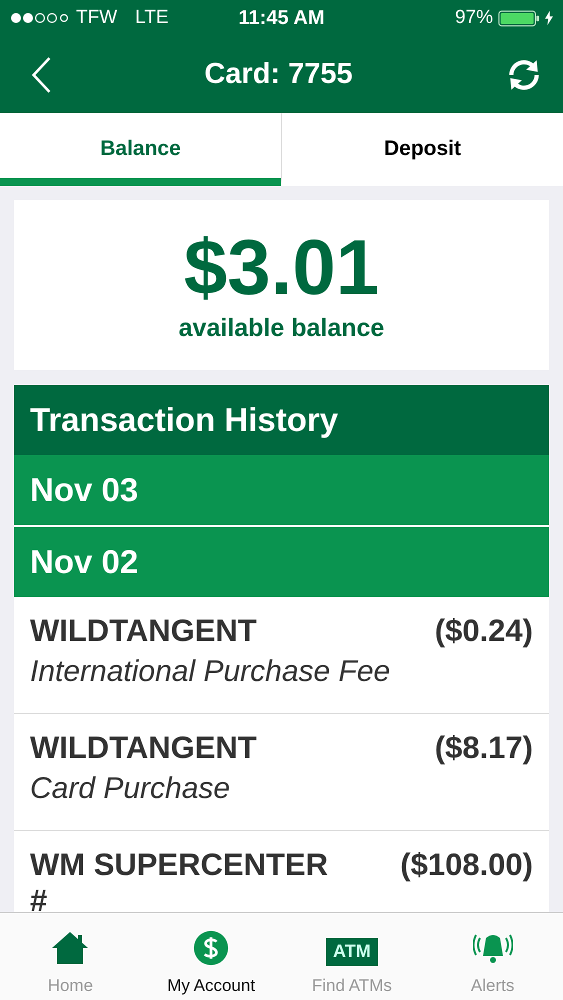 The image size is (563, 1000). I want to click on history-title: Transaction History, so click(184, 420).